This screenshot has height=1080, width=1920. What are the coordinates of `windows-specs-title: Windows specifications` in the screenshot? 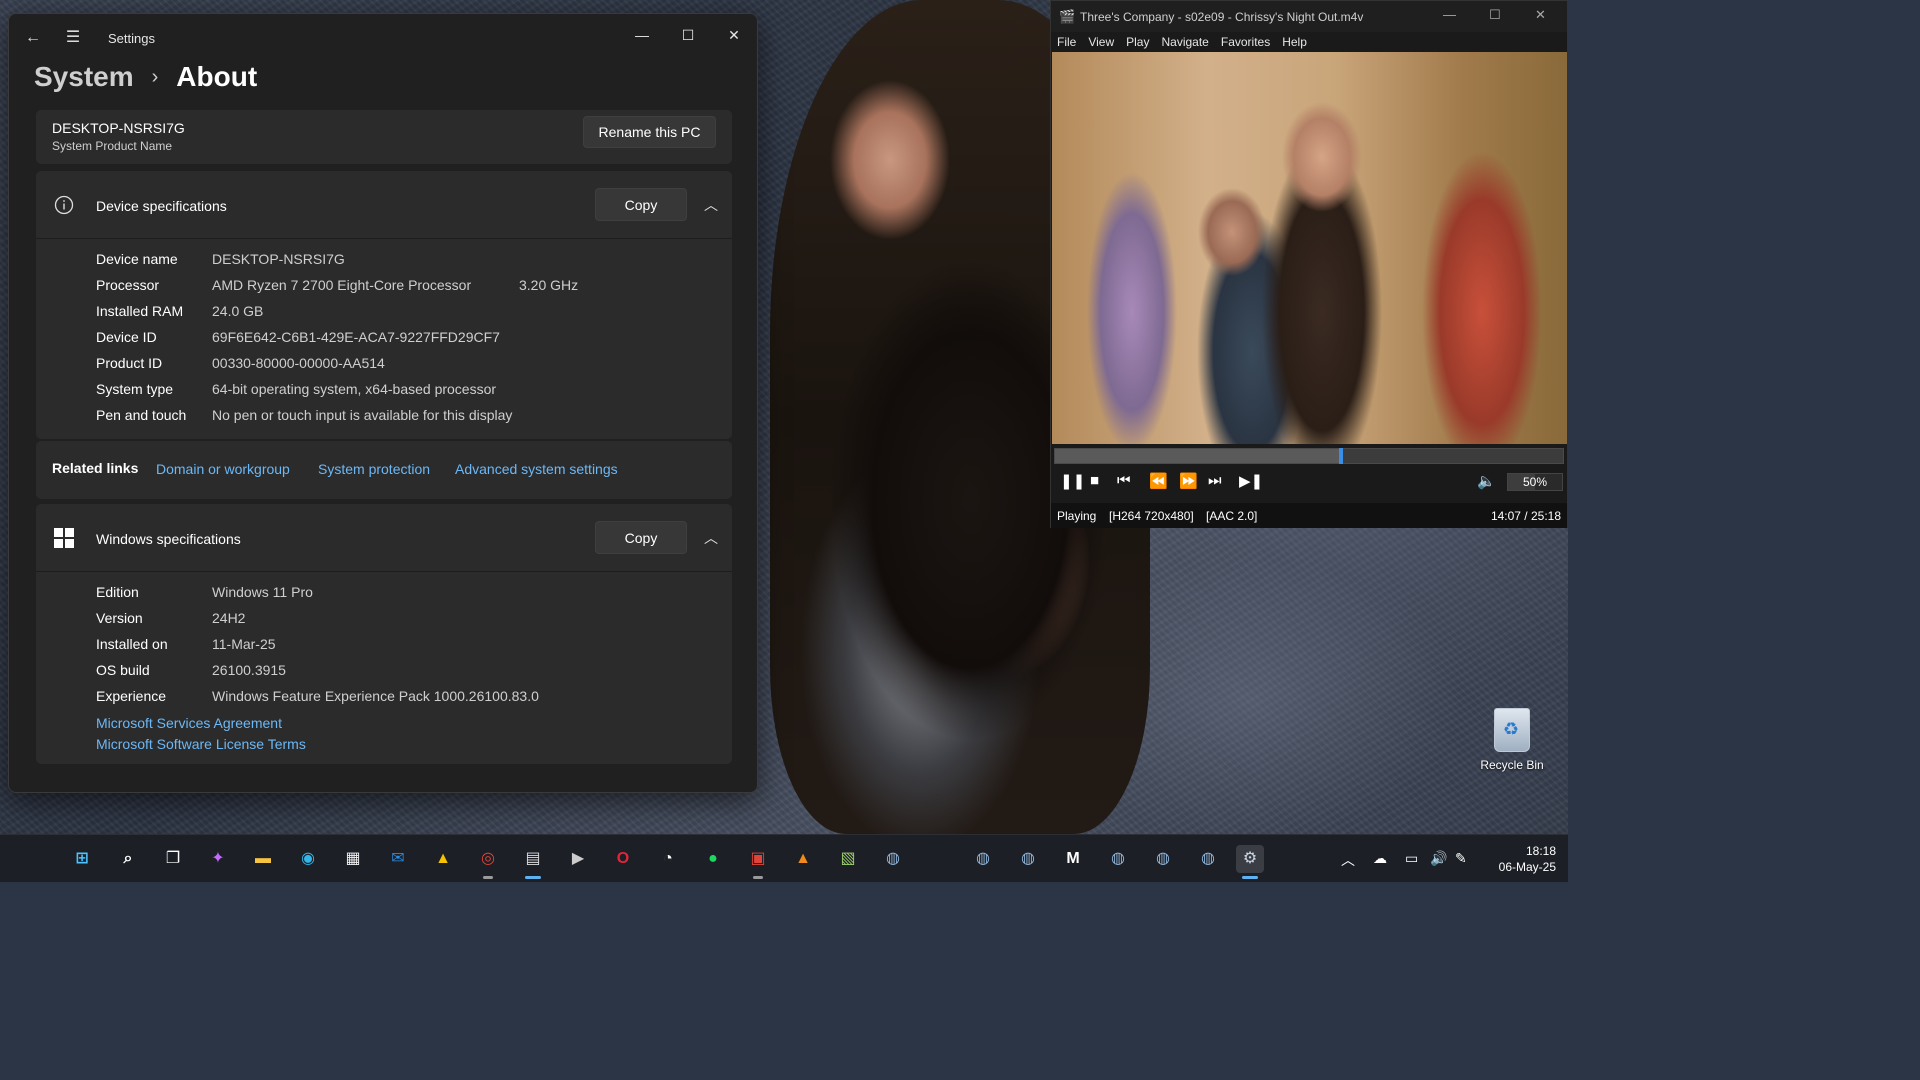 It's located at (168, 539).